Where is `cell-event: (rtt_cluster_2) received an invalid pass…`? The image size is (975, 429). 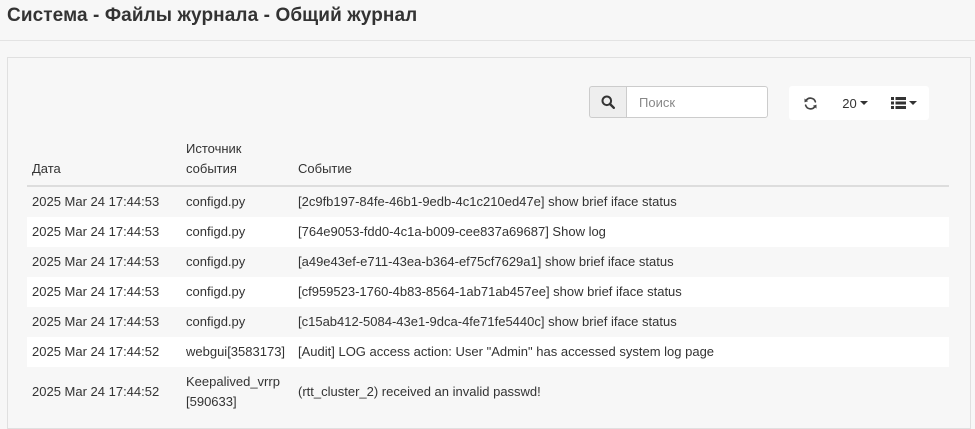 cell-event: (rtt_cluster_2) received an invalid pass… is located at coordinates (419, 391).